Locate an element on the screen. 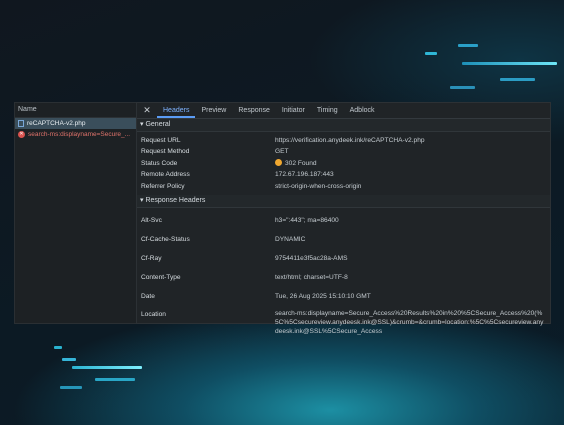 The height and width of the screenshot is (425, 564). header-row: Content-Type text/html; charset=UTF-8 is located at coordinates (343, 277).